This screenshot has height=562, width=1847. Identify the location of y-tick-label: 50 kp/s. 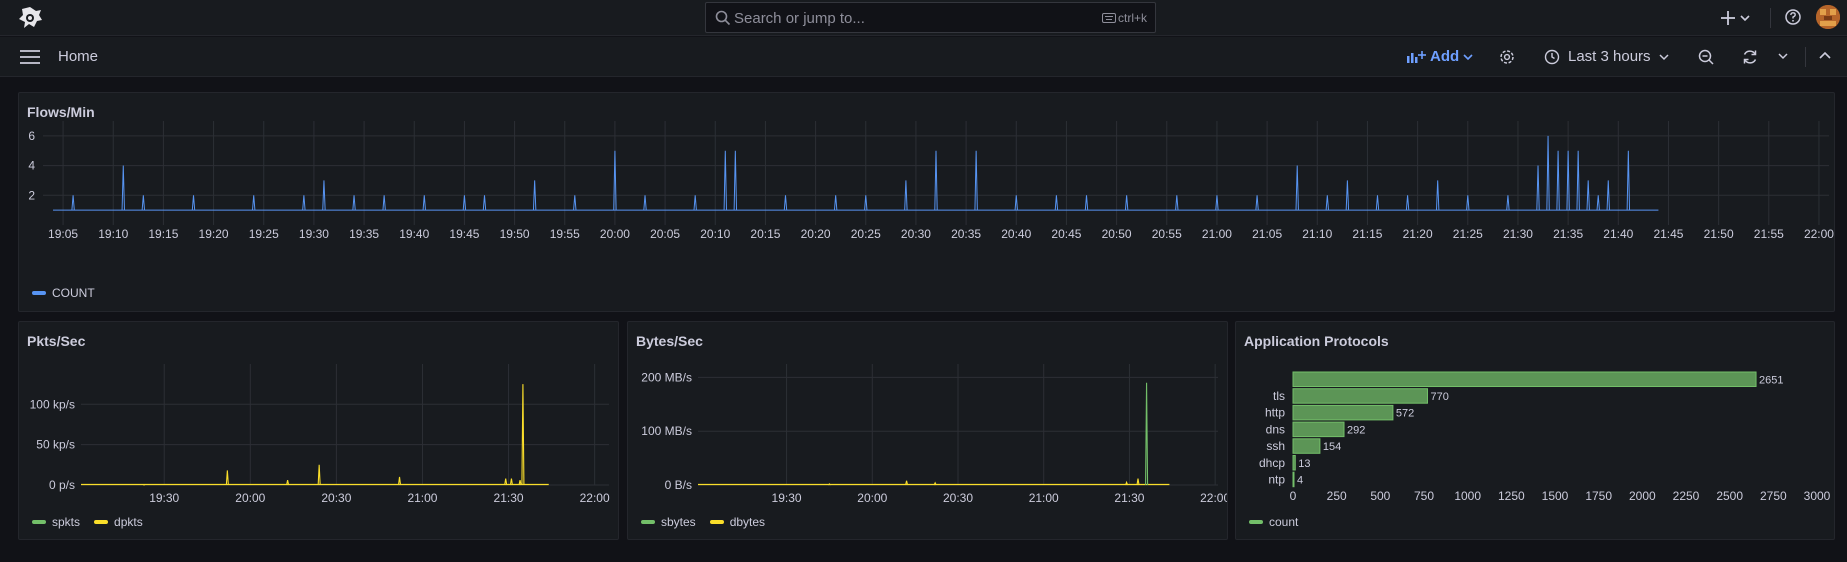
(55, 445).